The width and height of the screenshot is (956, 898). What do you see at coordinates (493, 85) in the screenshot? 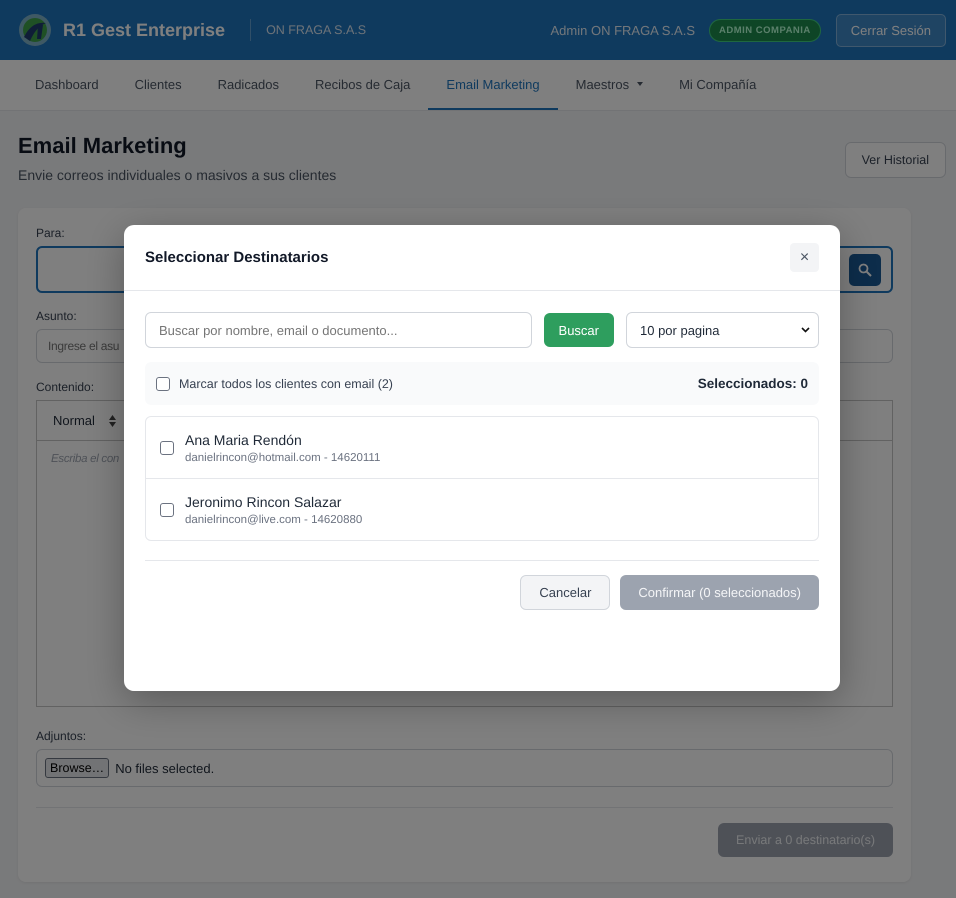
I see `nav-tab: Email Marketing` at bounding box center [493, 85].